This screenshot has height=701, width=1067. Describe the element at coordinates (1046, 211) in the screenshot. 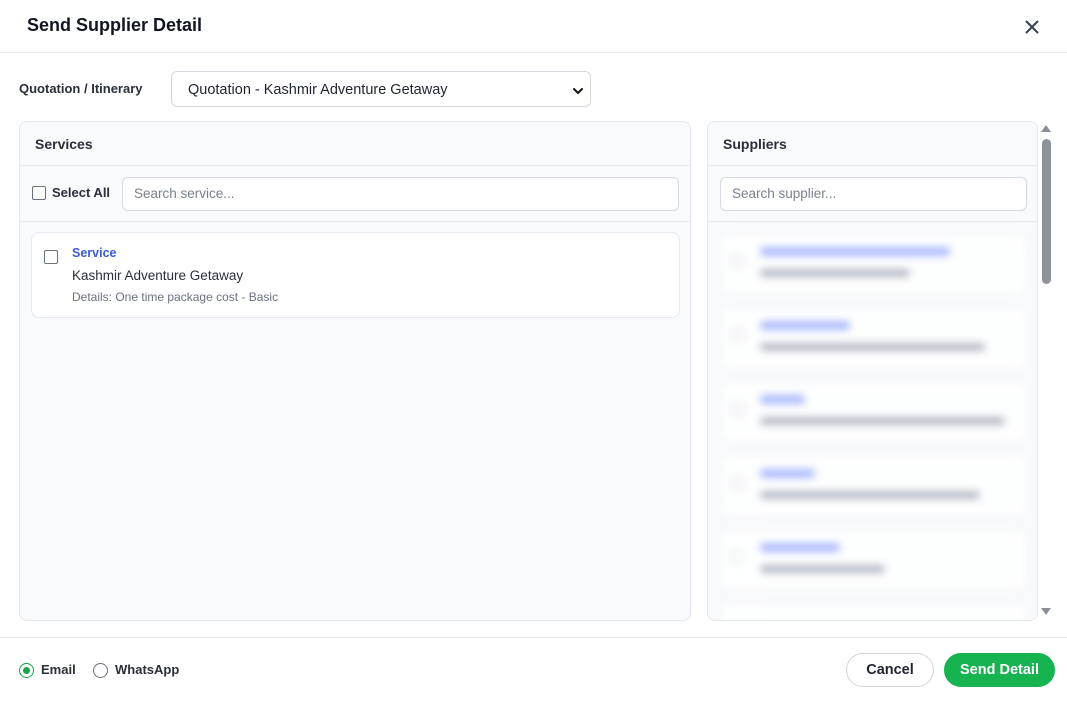

I see `scrollbar-thumb` at that location.